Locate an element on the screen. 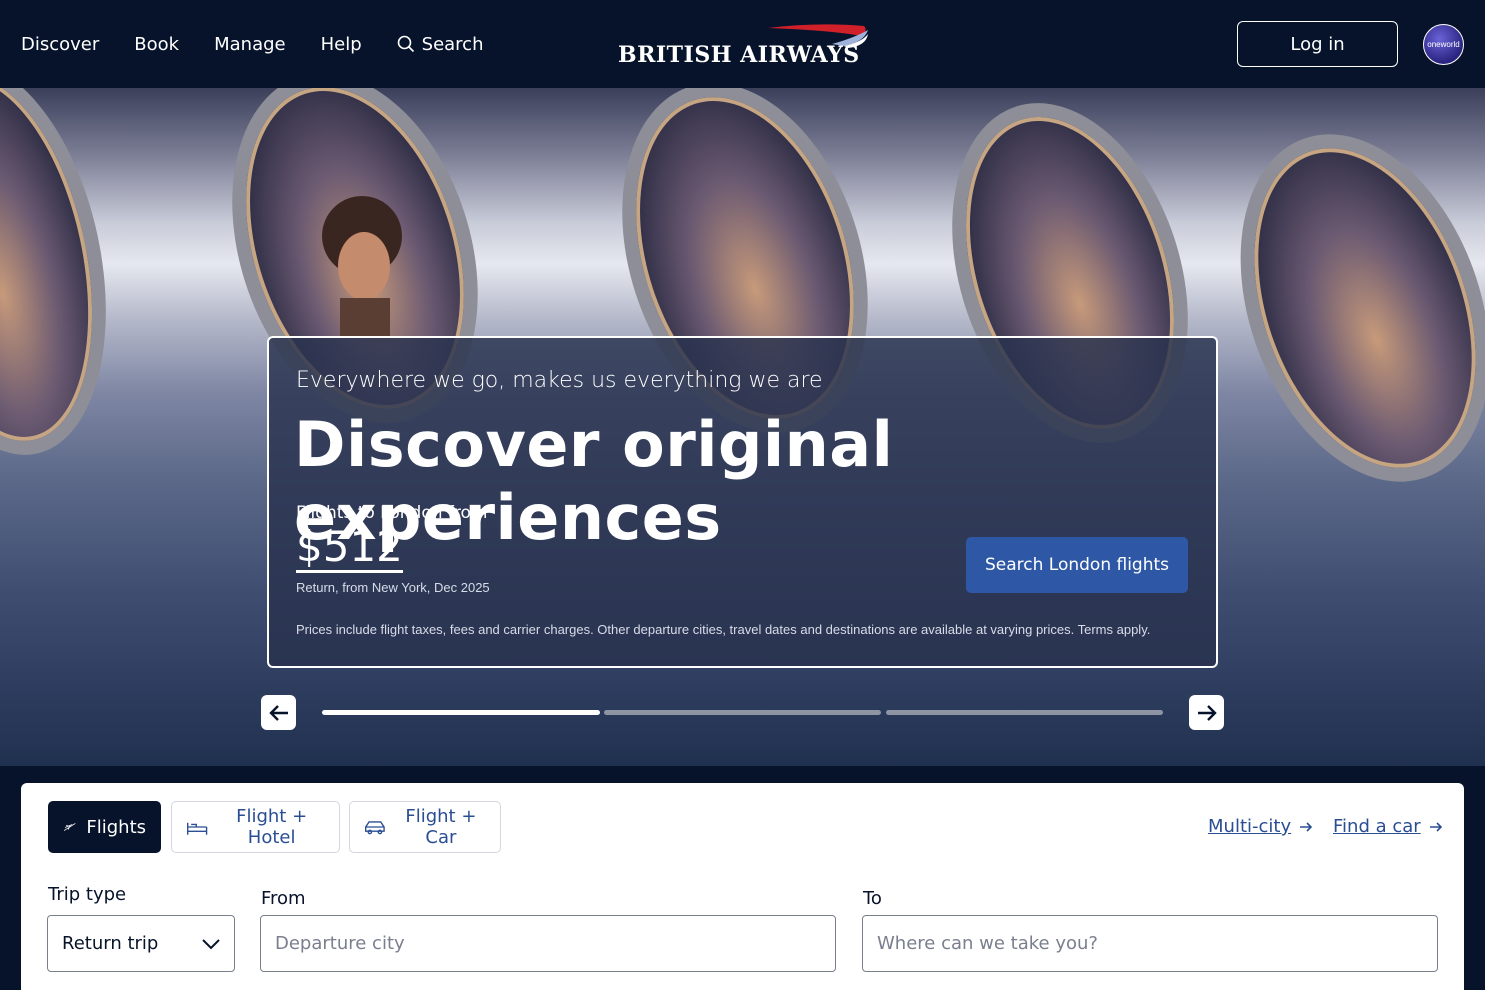 Image resolution: width=1485 pixels, height=990 pixels. to-placeholder: Where can we take you? is located at coordinates (987, 943).